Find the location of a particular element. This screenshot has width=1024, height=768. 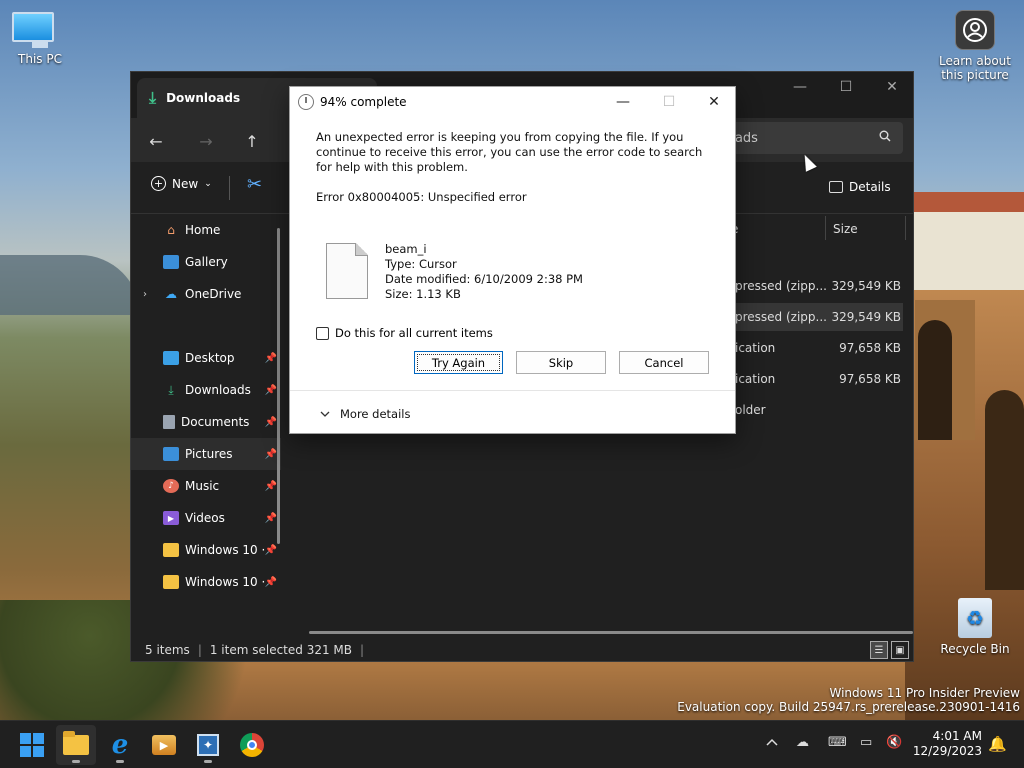

taskbar-media-player: ▶ is located at coordinates (164, 745).